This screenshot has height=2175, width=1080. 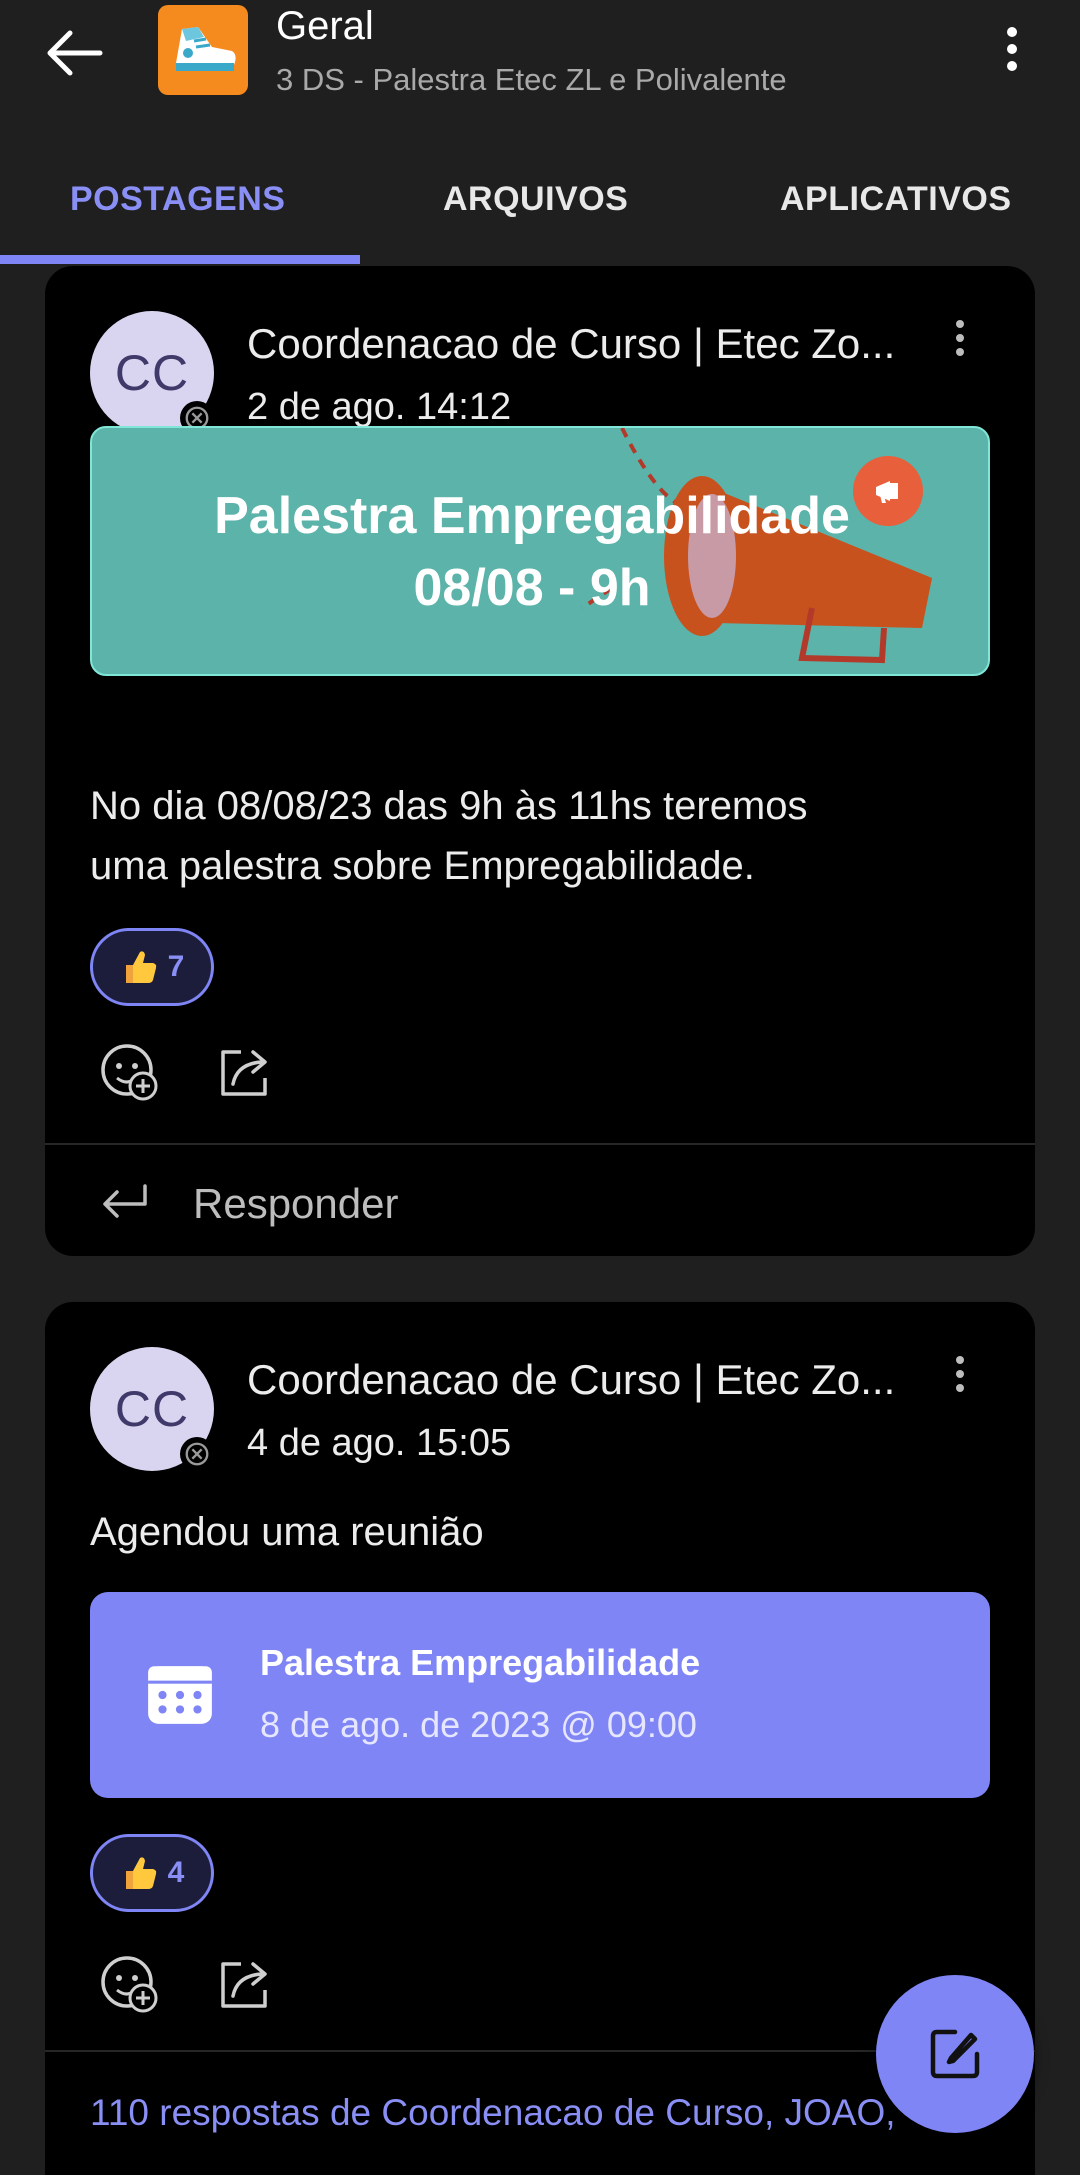 I want to click on reaction-like: 7, so click(x=152, y=967).